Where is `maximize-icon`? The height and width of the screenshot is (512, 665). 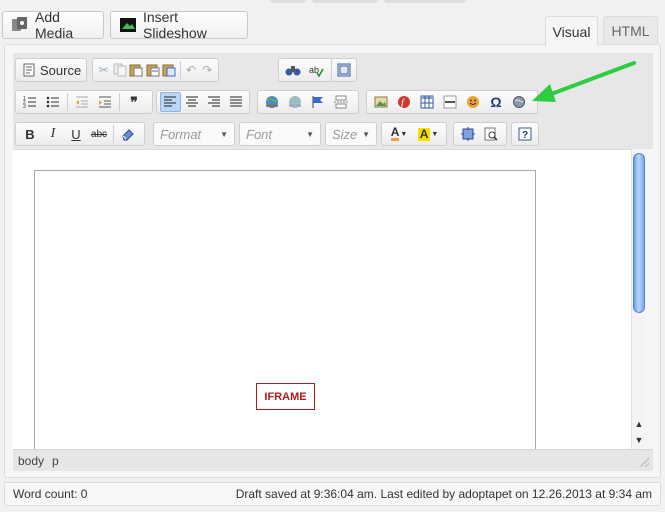 maximize-icon is located at coordinates (344, 70).